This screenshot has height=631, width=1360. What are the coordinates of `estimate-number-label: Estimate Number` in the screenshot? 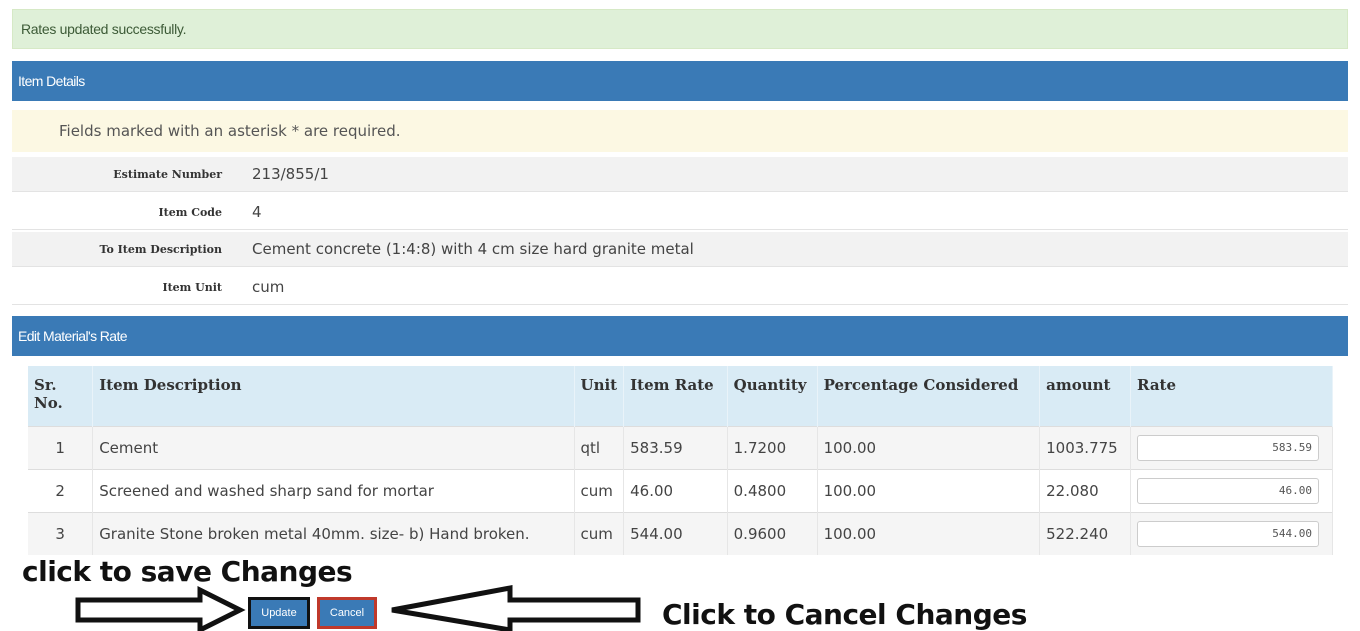 It's located at (167, 174).